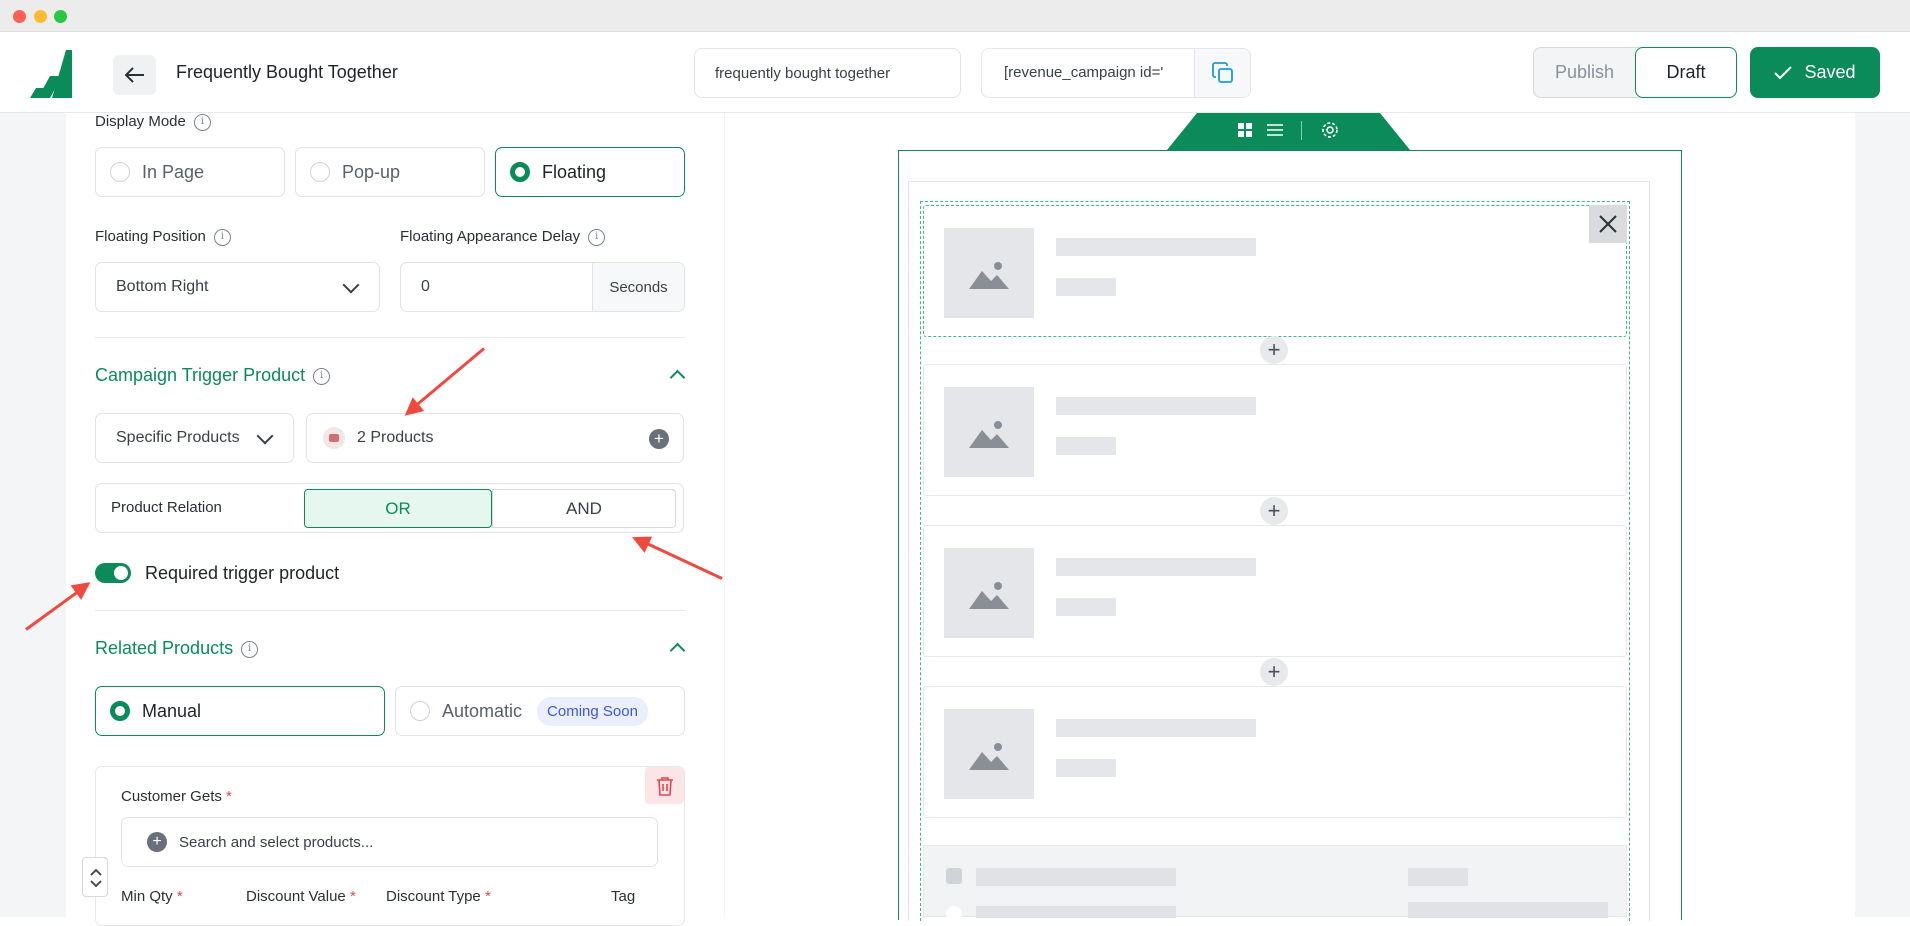  What do you see at coordinates (1686, 72) in the screenshot?
I see `draft-button: Draft` at bounding box center [1686, 72].